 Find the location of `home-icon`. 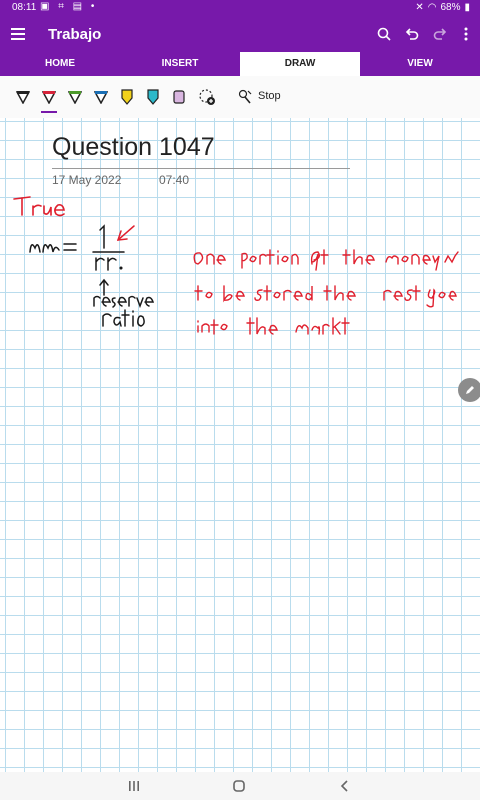

home-icon is located at coordinates (239, 786).